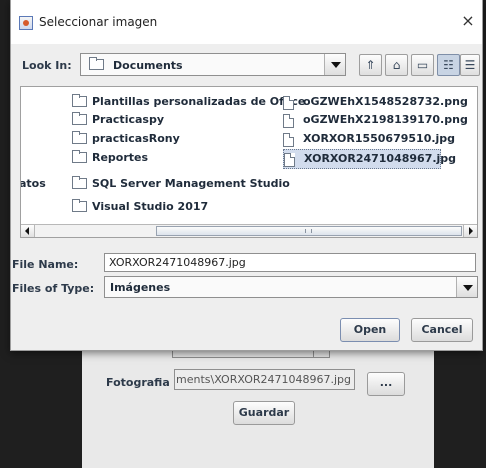 Image resolution: width=486 pixels, height=468 pixels. Describe the element at coordinates (150, 206) in the screenshot. I see `list-item-label: Visual Studio 2017` at that location.